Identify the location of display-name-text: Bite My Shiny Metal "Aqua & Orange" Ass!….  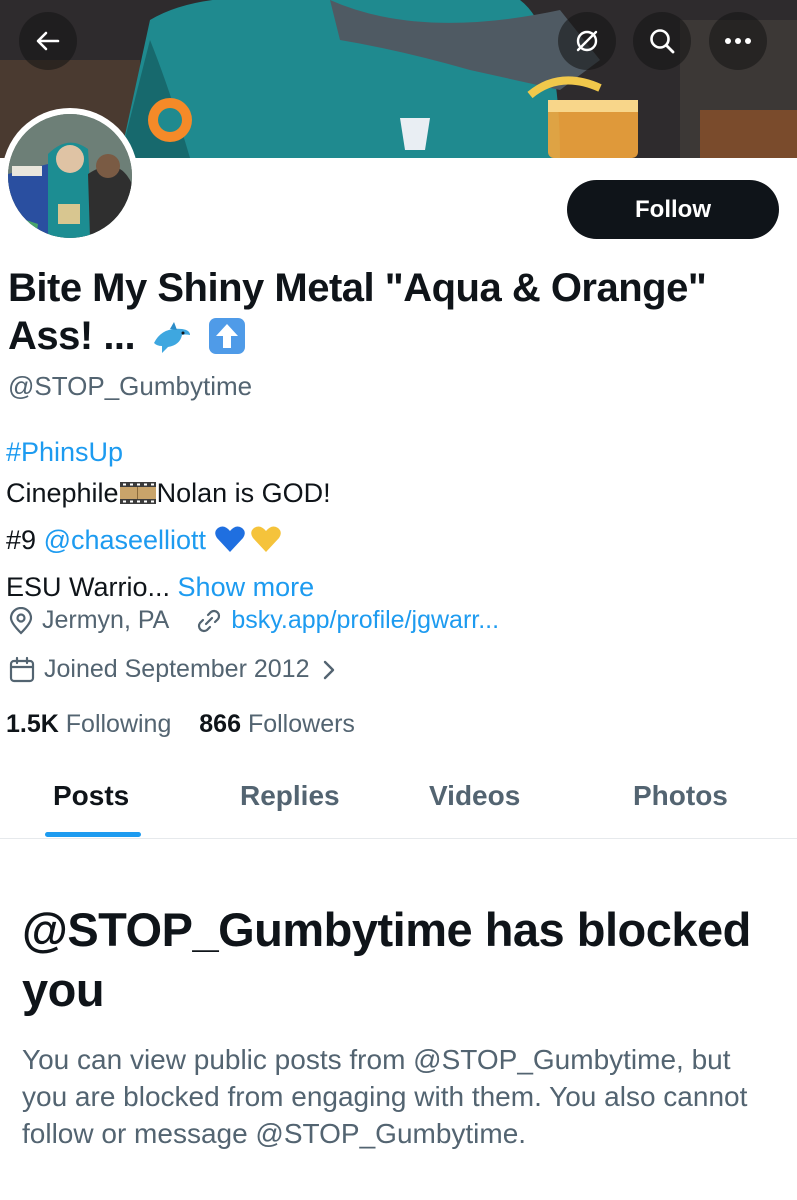
(357, 312).